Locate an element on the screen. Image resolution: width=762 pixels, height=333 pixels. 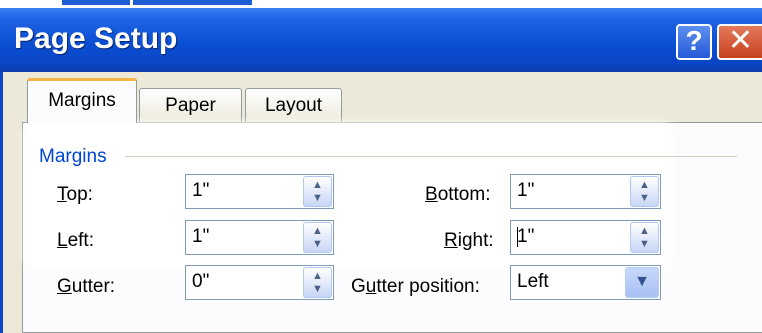
group-divider is located at coordinates (431, 156).